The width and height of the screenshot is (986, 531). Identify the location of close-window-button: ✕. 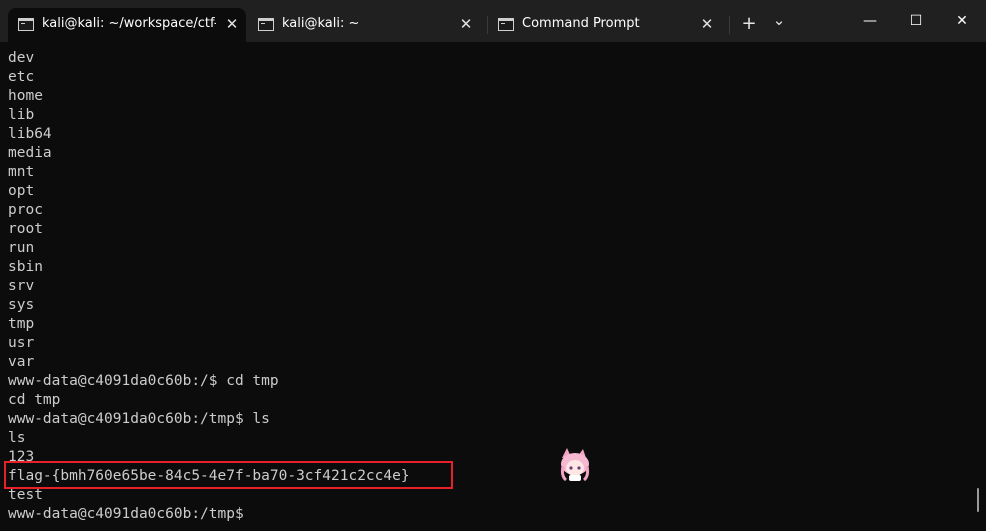
(962, 21).